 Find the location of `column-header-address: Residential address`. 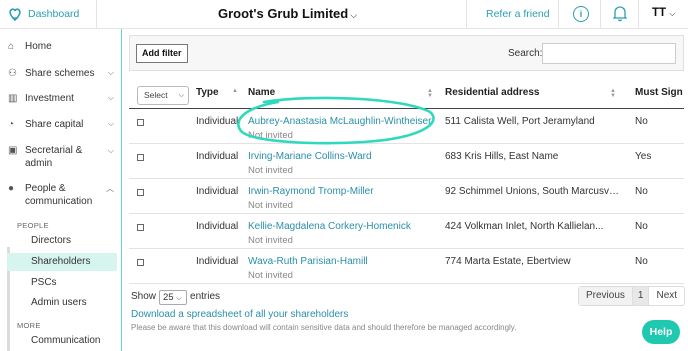

column-header-address: Residential address is located at coordinates (492, 92).